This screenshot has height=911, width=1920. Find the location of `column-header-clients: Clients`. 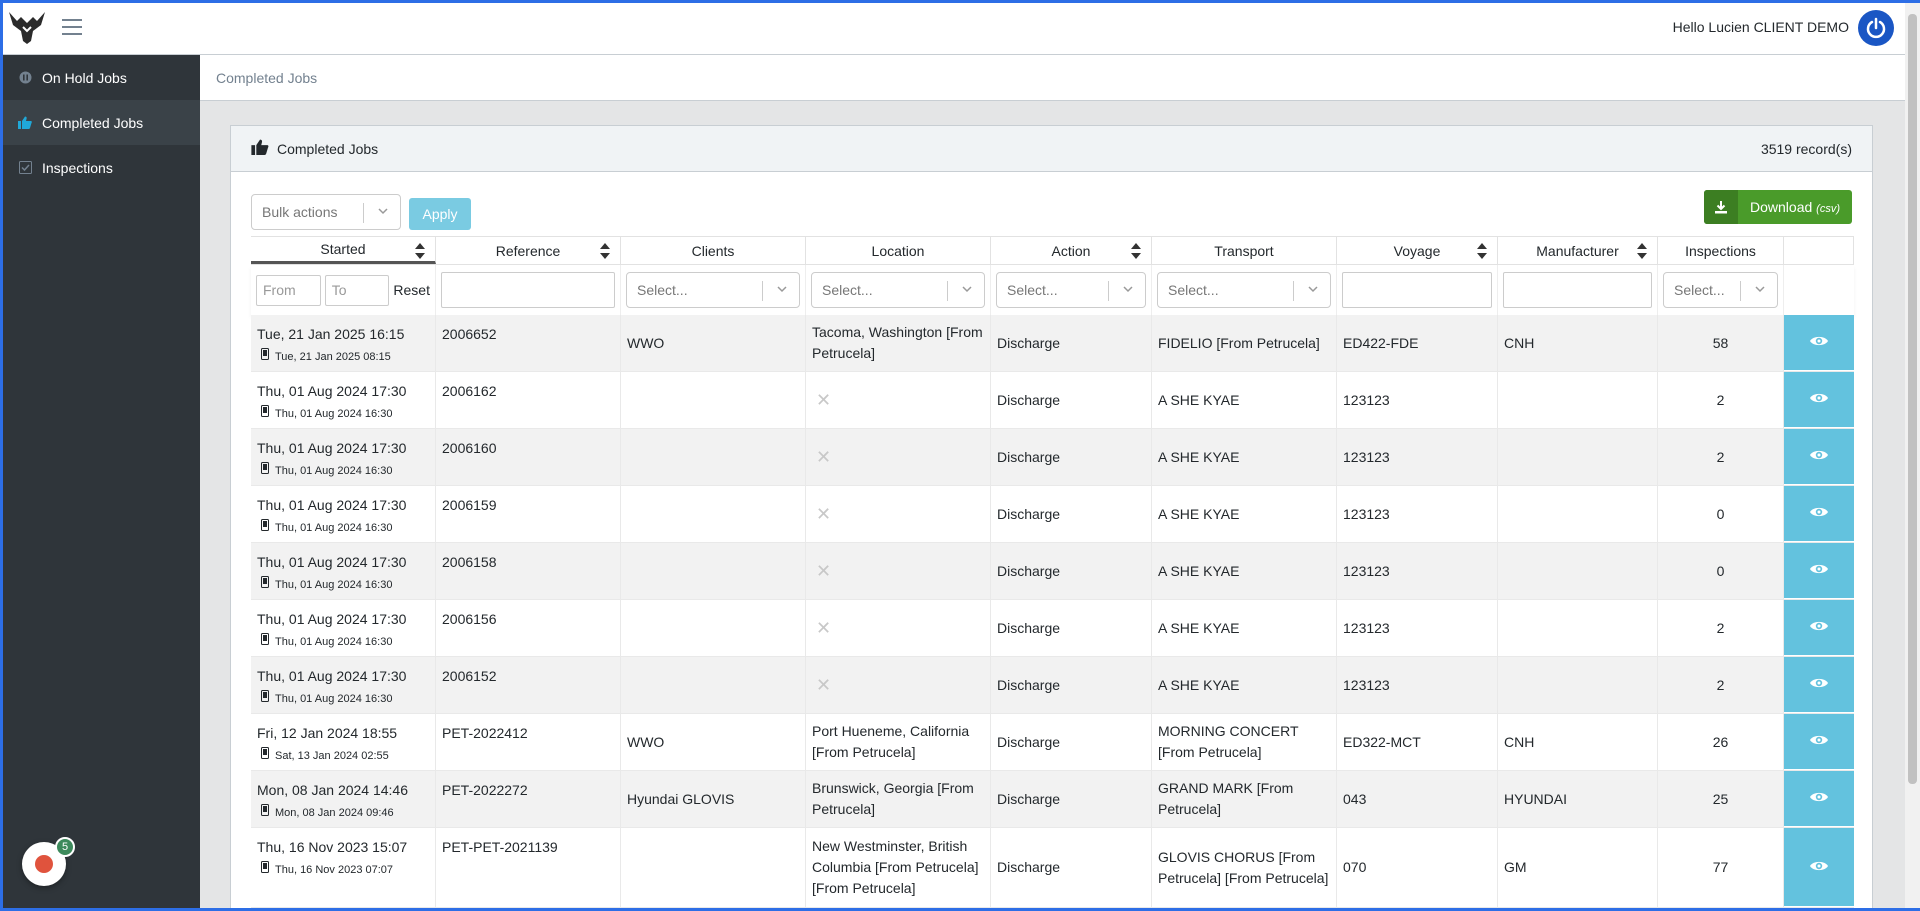

column-header-clients: Clients is located at coordinates (713, 250).